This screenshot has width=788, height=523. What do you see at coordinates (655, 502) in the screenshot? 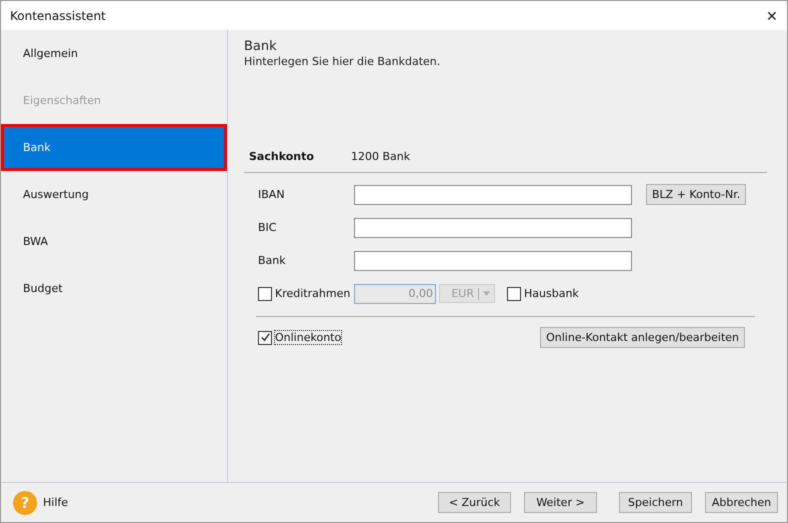
I see `footer-button: Speichern` at bounding box center [655, 502].